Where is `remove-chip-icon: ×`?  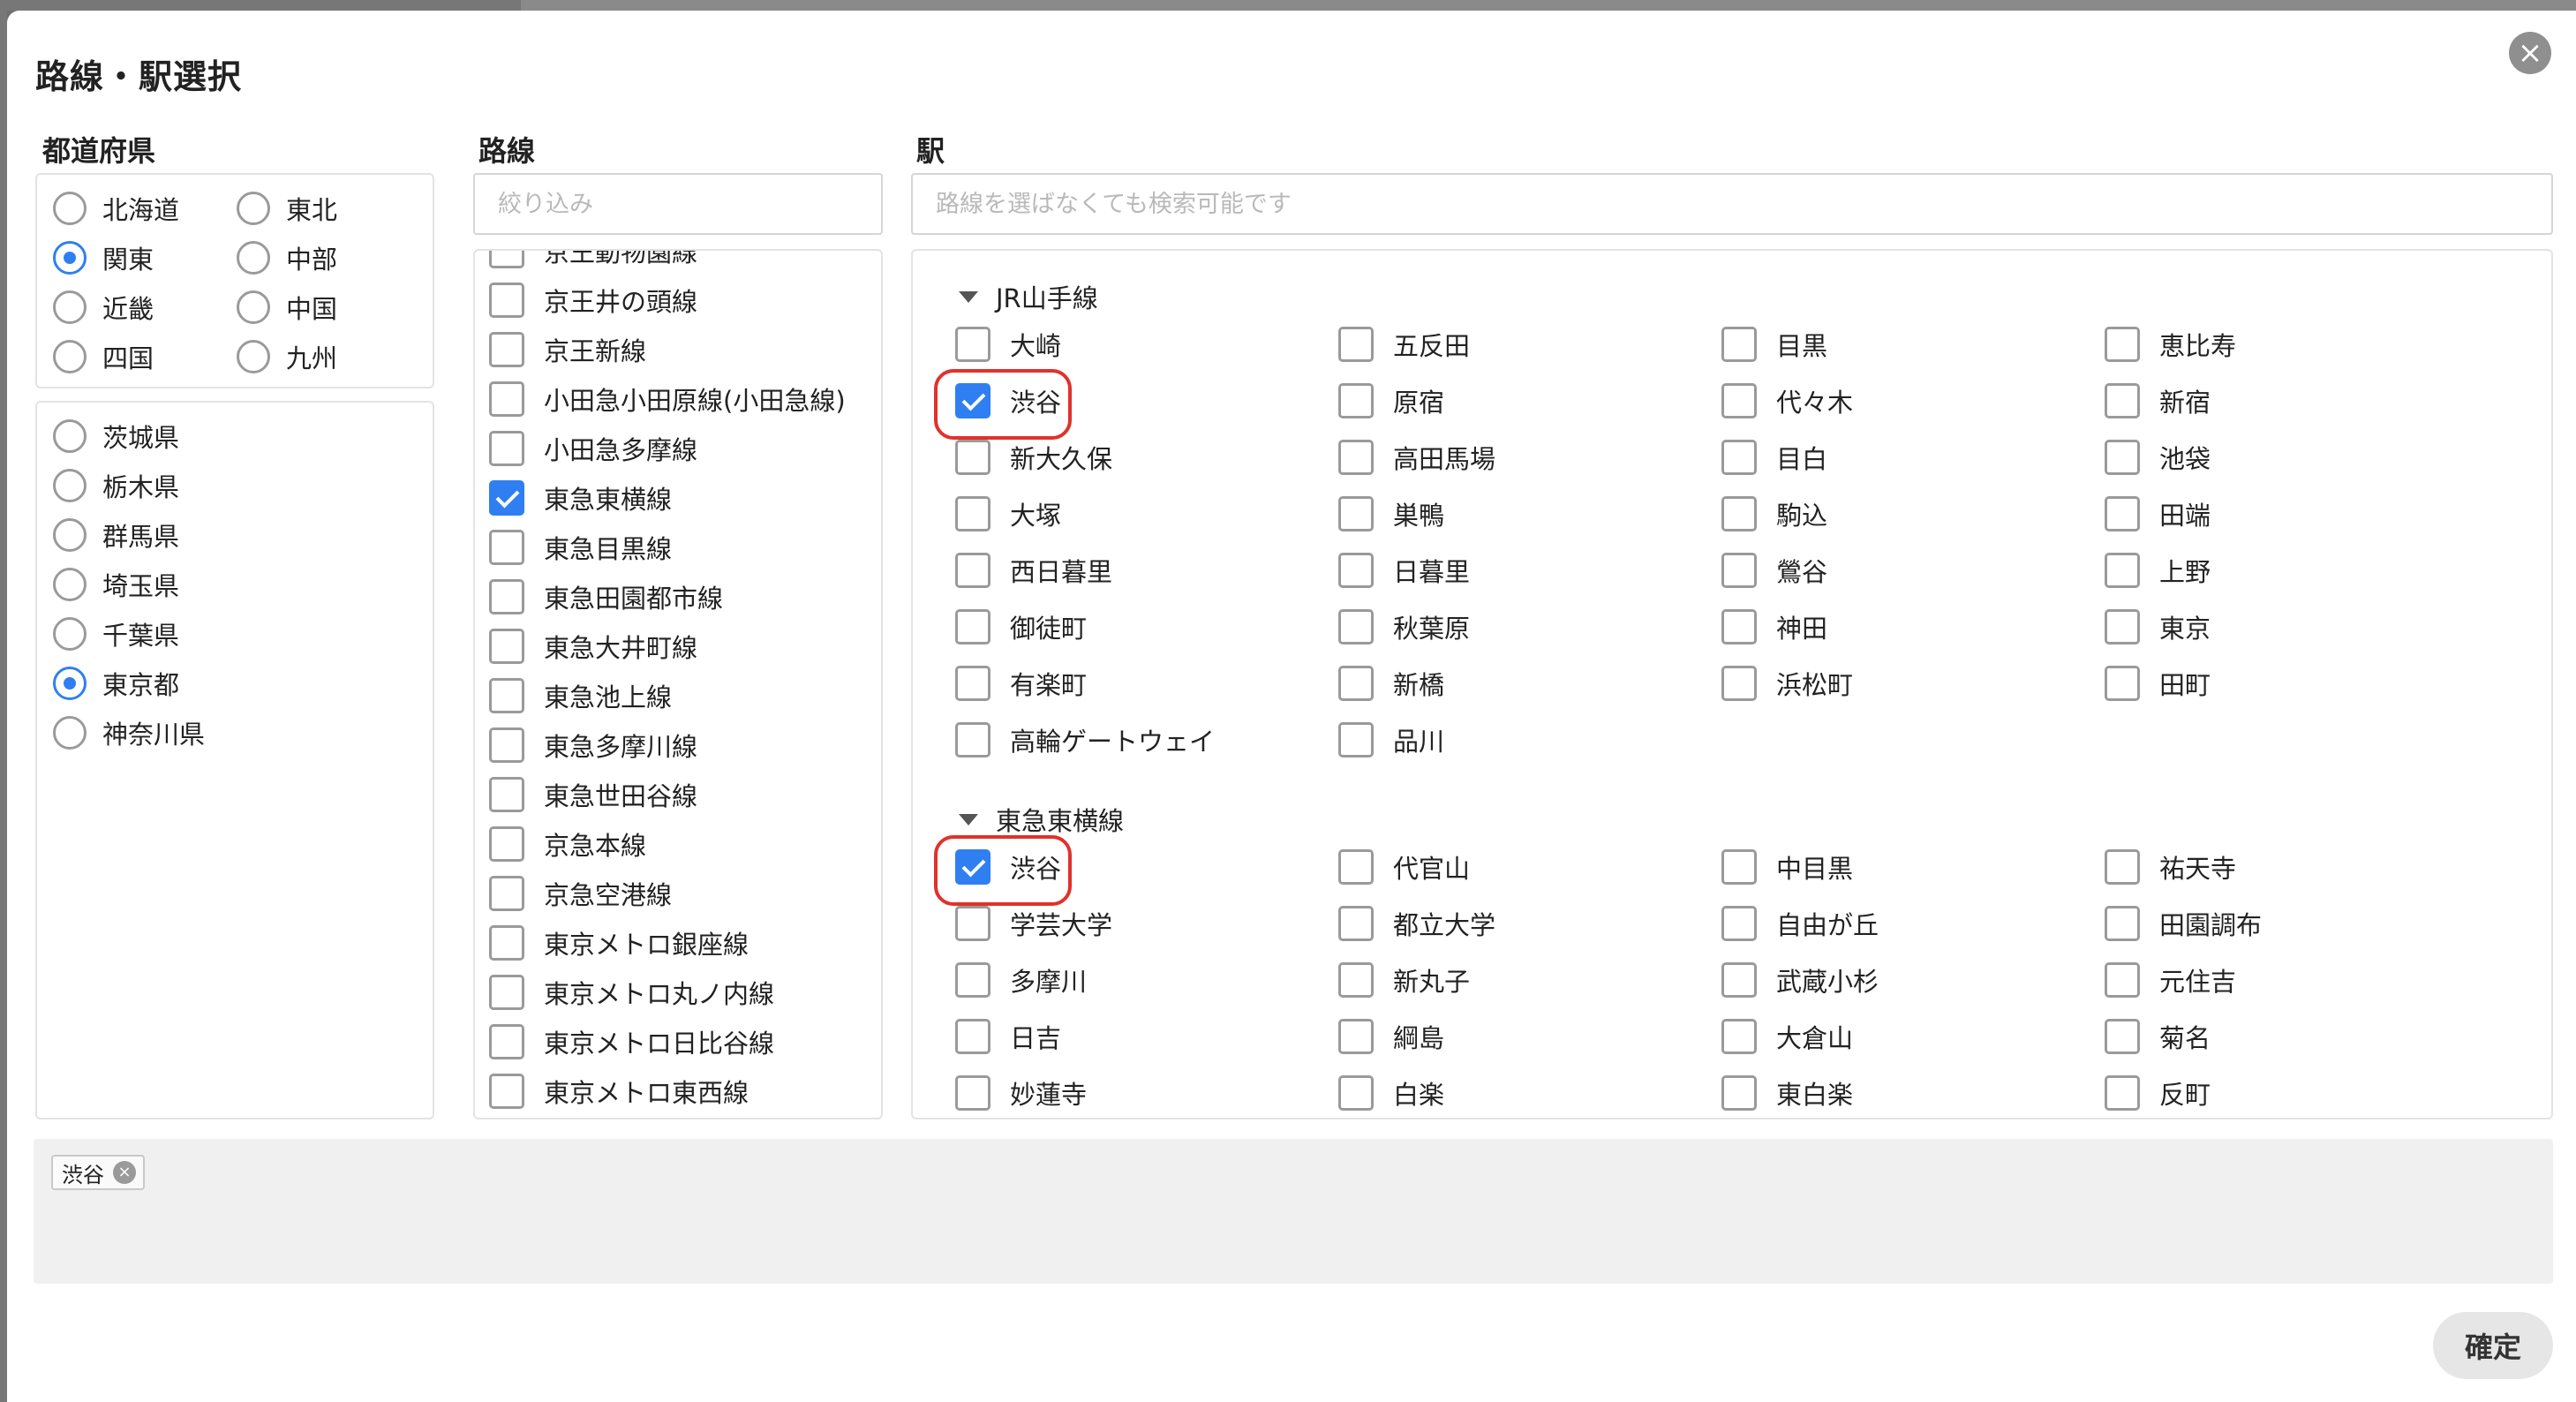
remove-chip-icon: × is located at coordinates (125, 1172).